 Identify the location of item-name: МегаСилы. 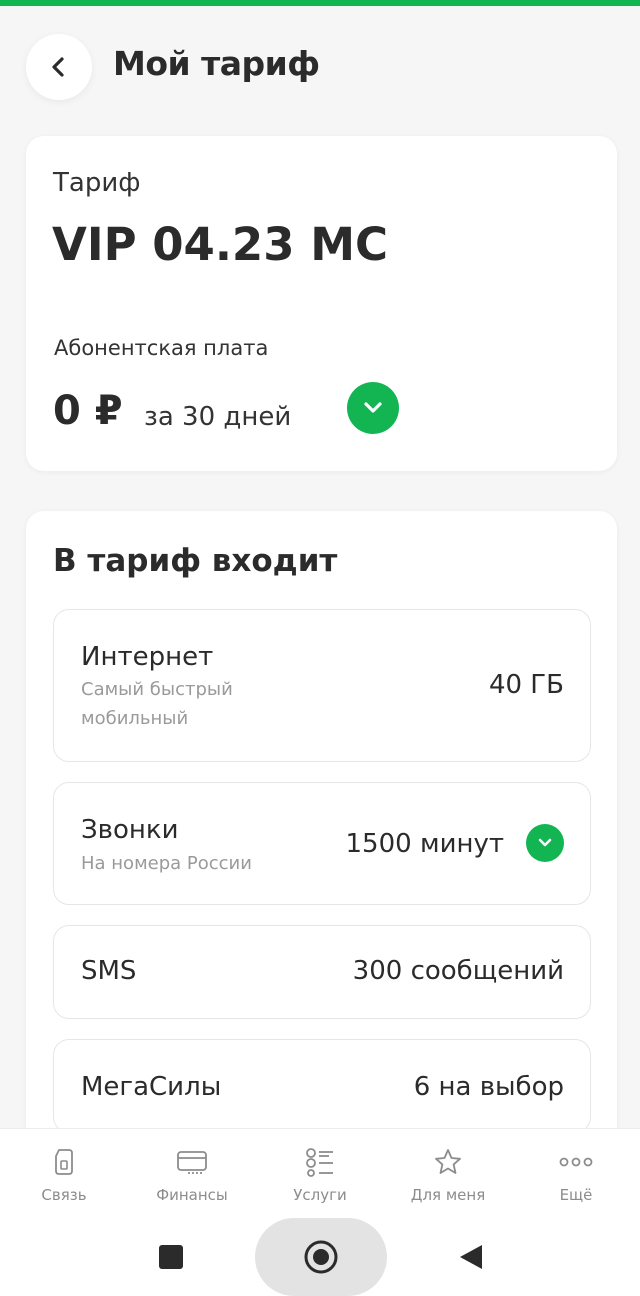
(151, 1087).